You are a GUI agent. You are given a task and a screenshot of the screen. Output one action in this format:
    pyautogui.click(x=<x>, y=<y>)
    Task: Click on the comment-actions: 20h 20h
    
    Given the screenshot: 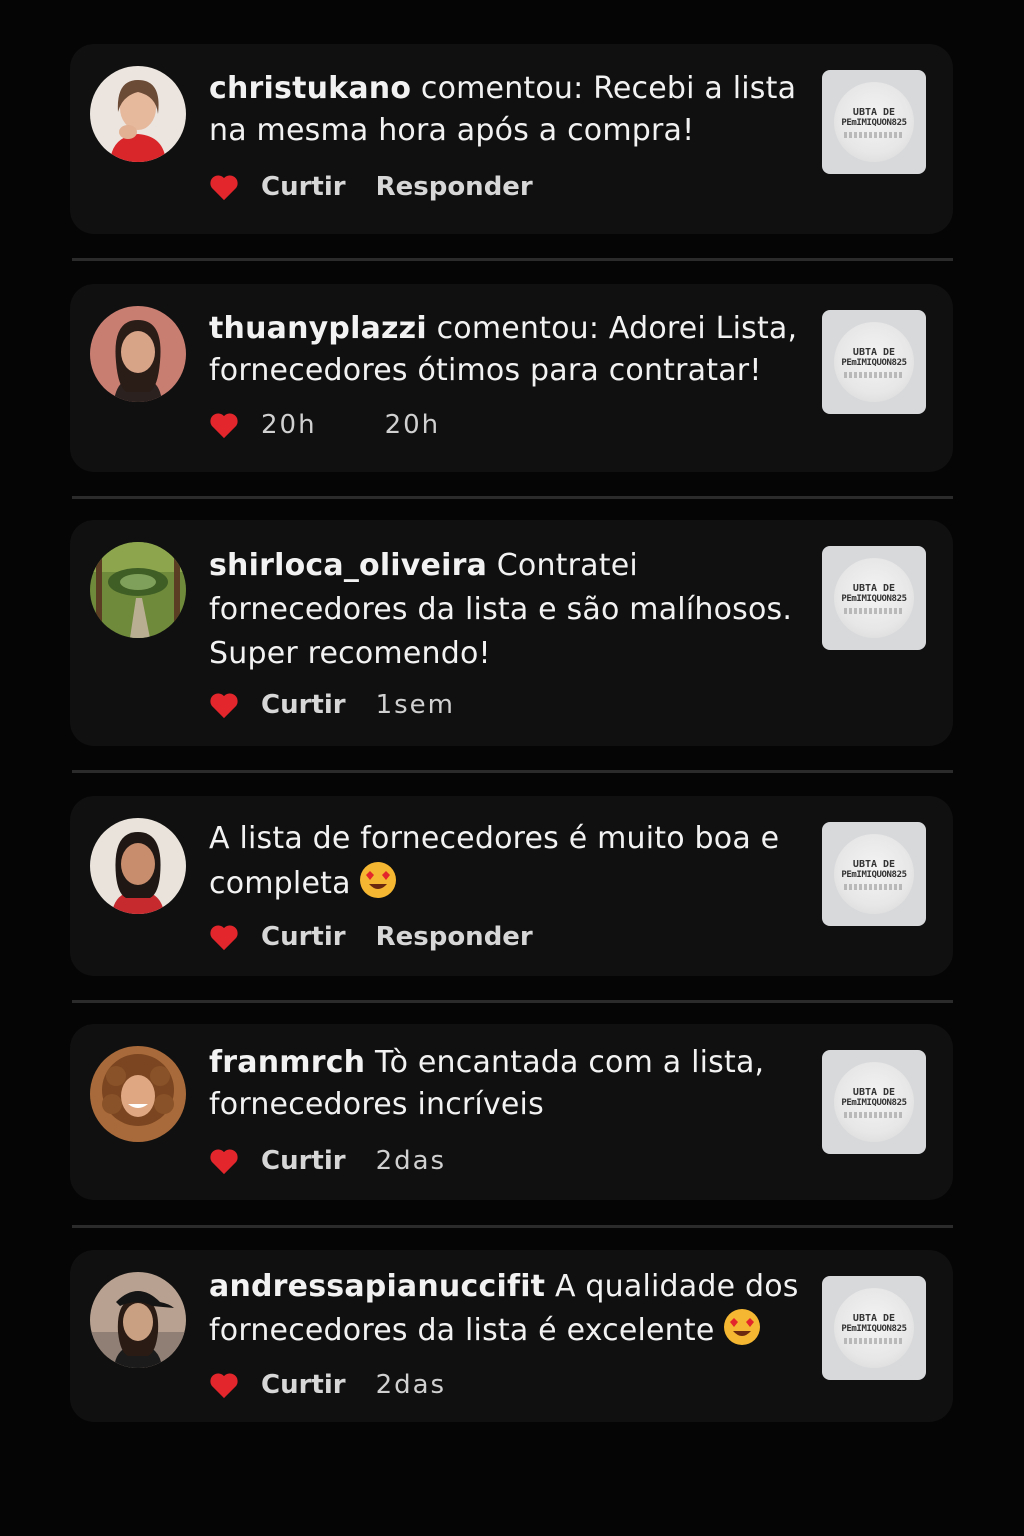 What is the action you would take?
    pyautogui.click(x=339, y=425)
    